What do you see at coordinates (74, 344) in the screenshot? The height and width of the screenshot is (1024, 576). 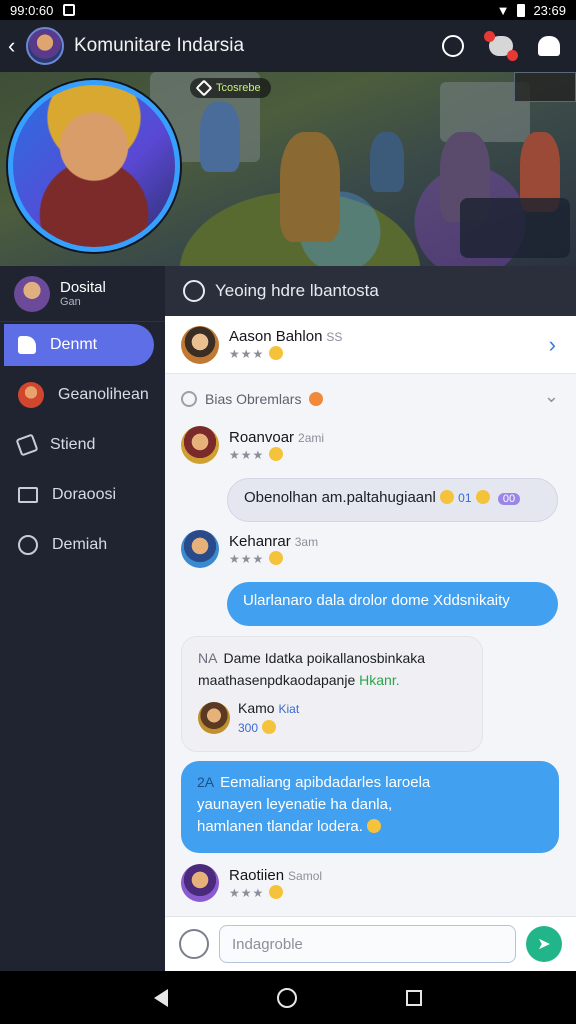 I see `sidebar-item-label: Denmt` at bounding box center [74, 344].